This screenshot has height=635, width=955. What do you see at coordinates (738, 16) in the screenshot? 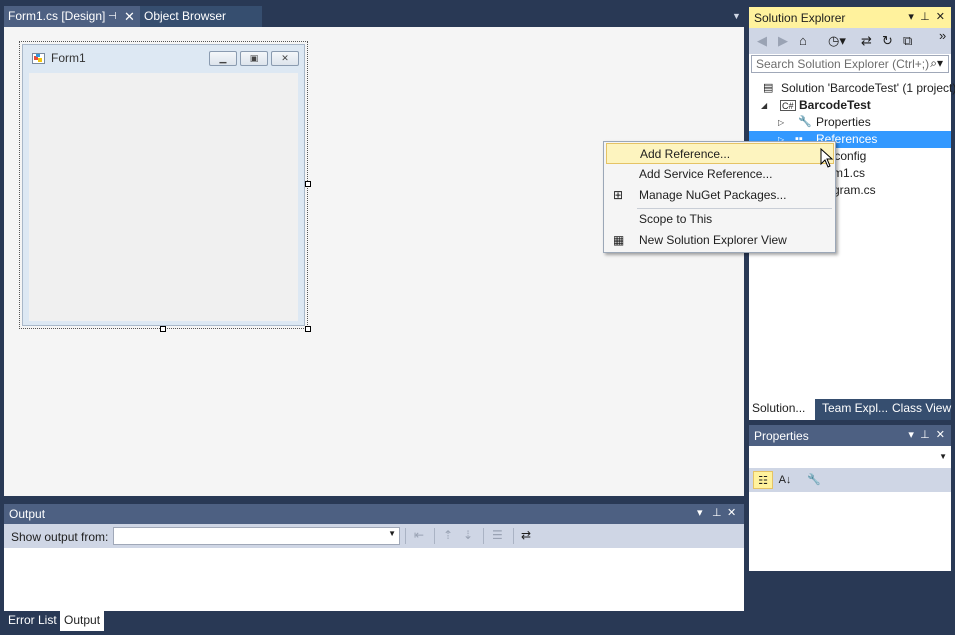
I see `tab-overflow-dropdown-icon: ▼` at bounding box center [738, 16].